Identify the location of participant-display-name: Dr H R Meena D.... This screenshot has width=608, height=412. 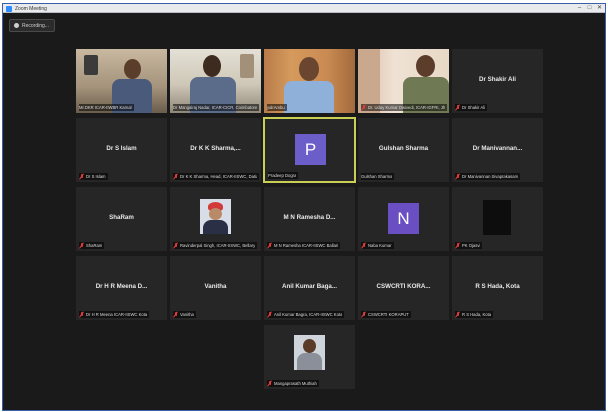
(121, 286).